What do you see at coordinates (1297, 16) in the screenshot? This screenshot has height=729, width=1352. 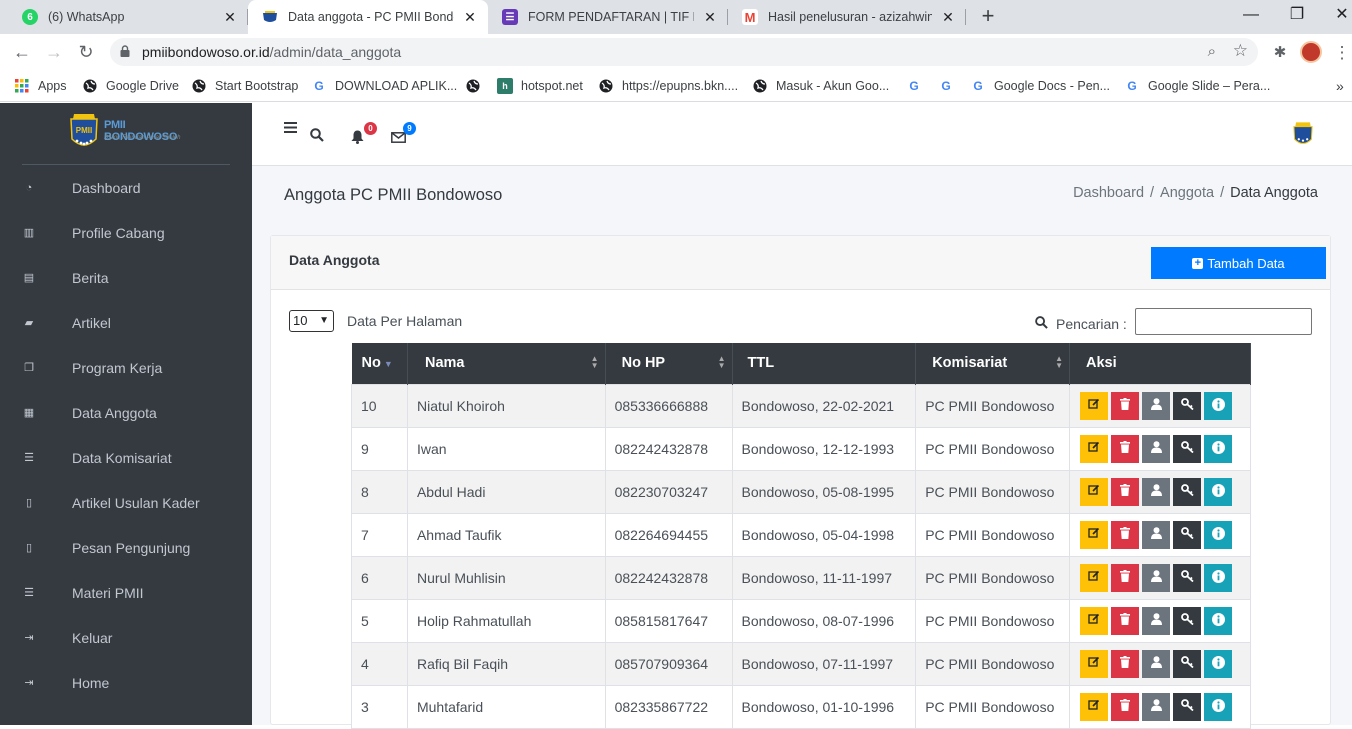 I see `restore-icon: ❐` at bounding box center [1297, 16].